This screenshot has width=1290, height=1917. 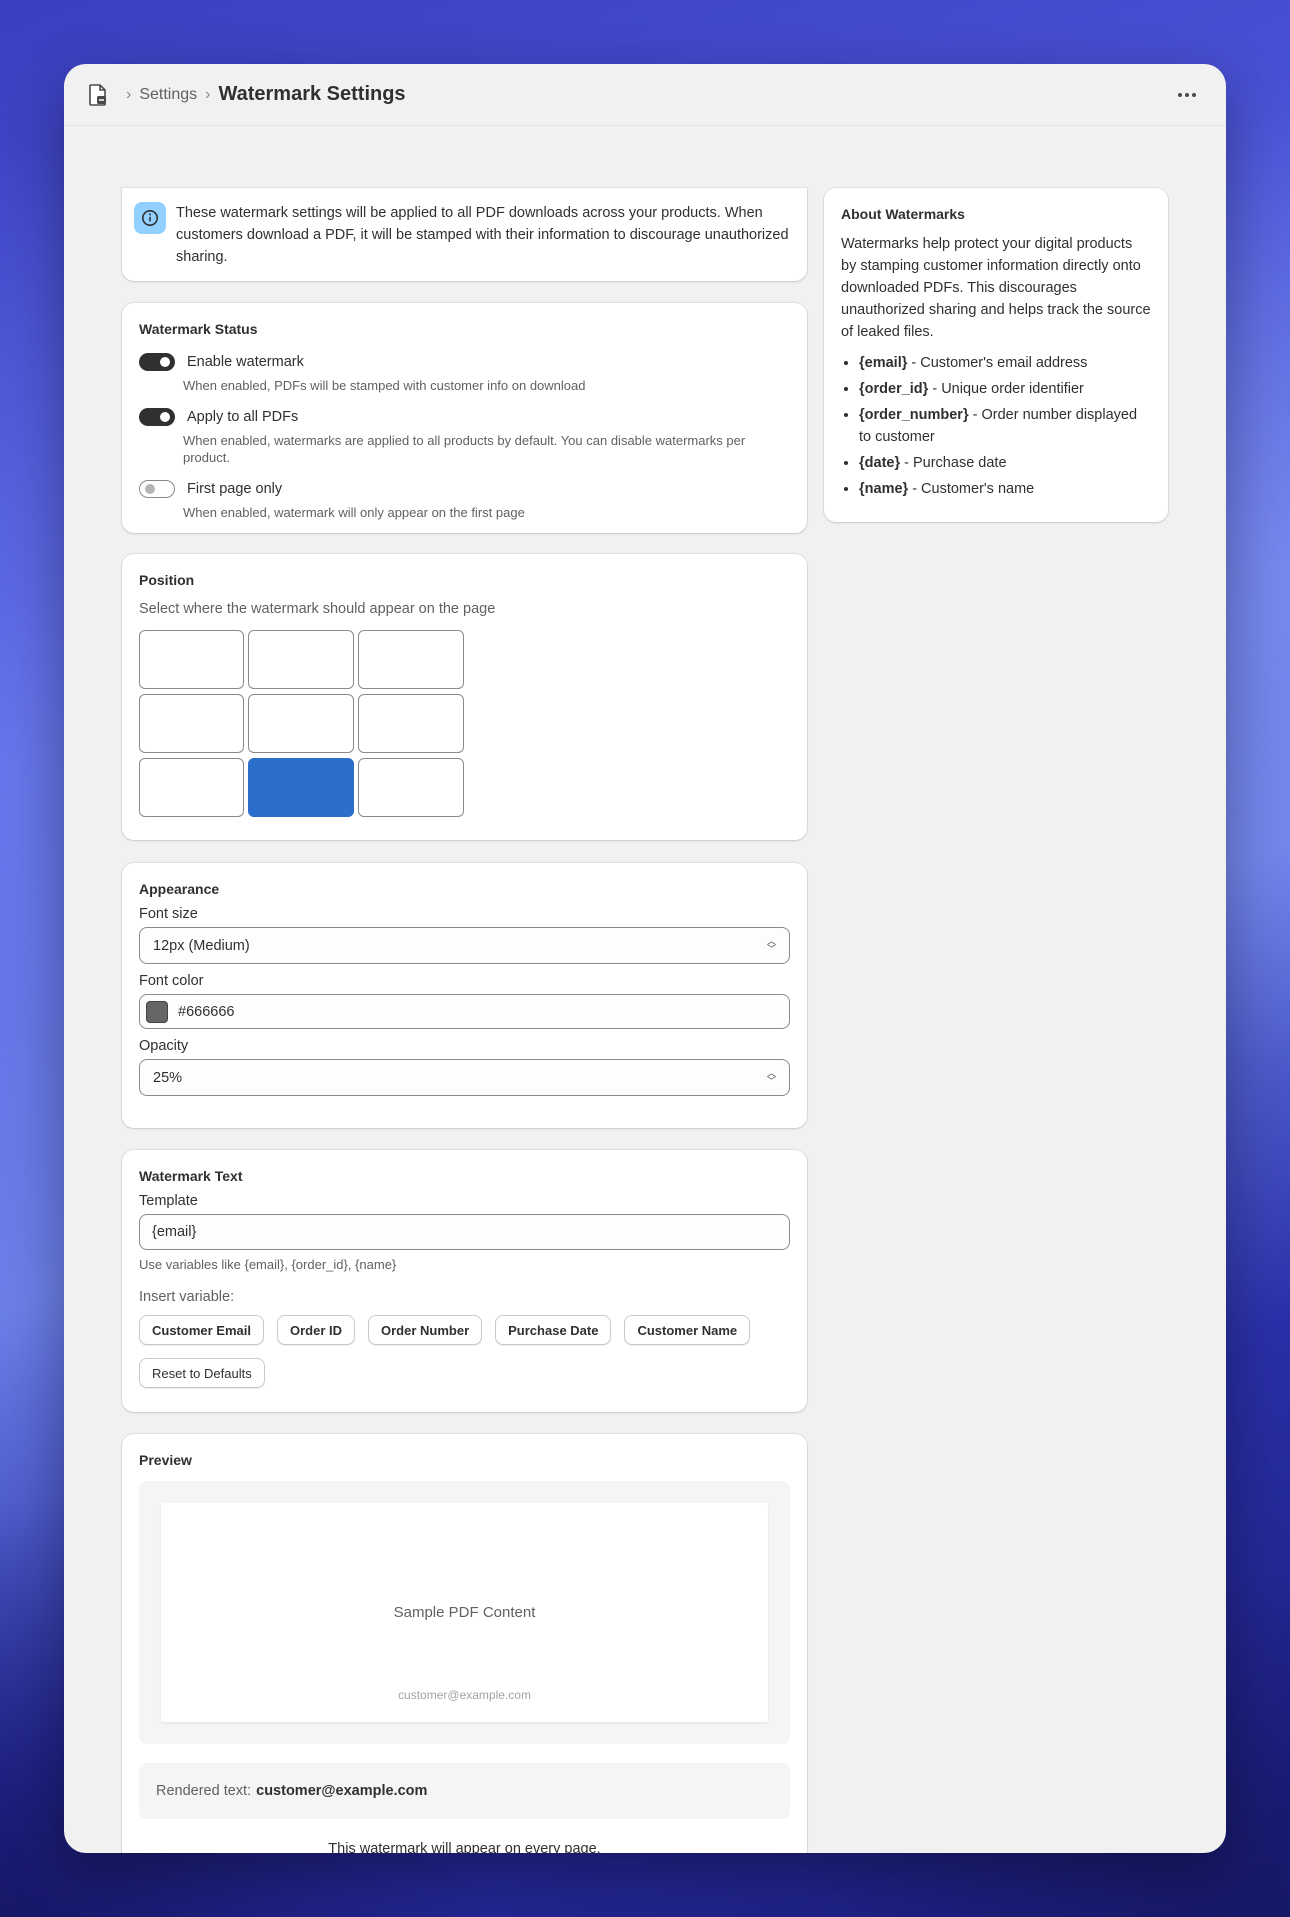 What do you see at coordinates (174, 1232) in the screenshot?
I see `template-value: {email}` at bounding box center [174, 1232].